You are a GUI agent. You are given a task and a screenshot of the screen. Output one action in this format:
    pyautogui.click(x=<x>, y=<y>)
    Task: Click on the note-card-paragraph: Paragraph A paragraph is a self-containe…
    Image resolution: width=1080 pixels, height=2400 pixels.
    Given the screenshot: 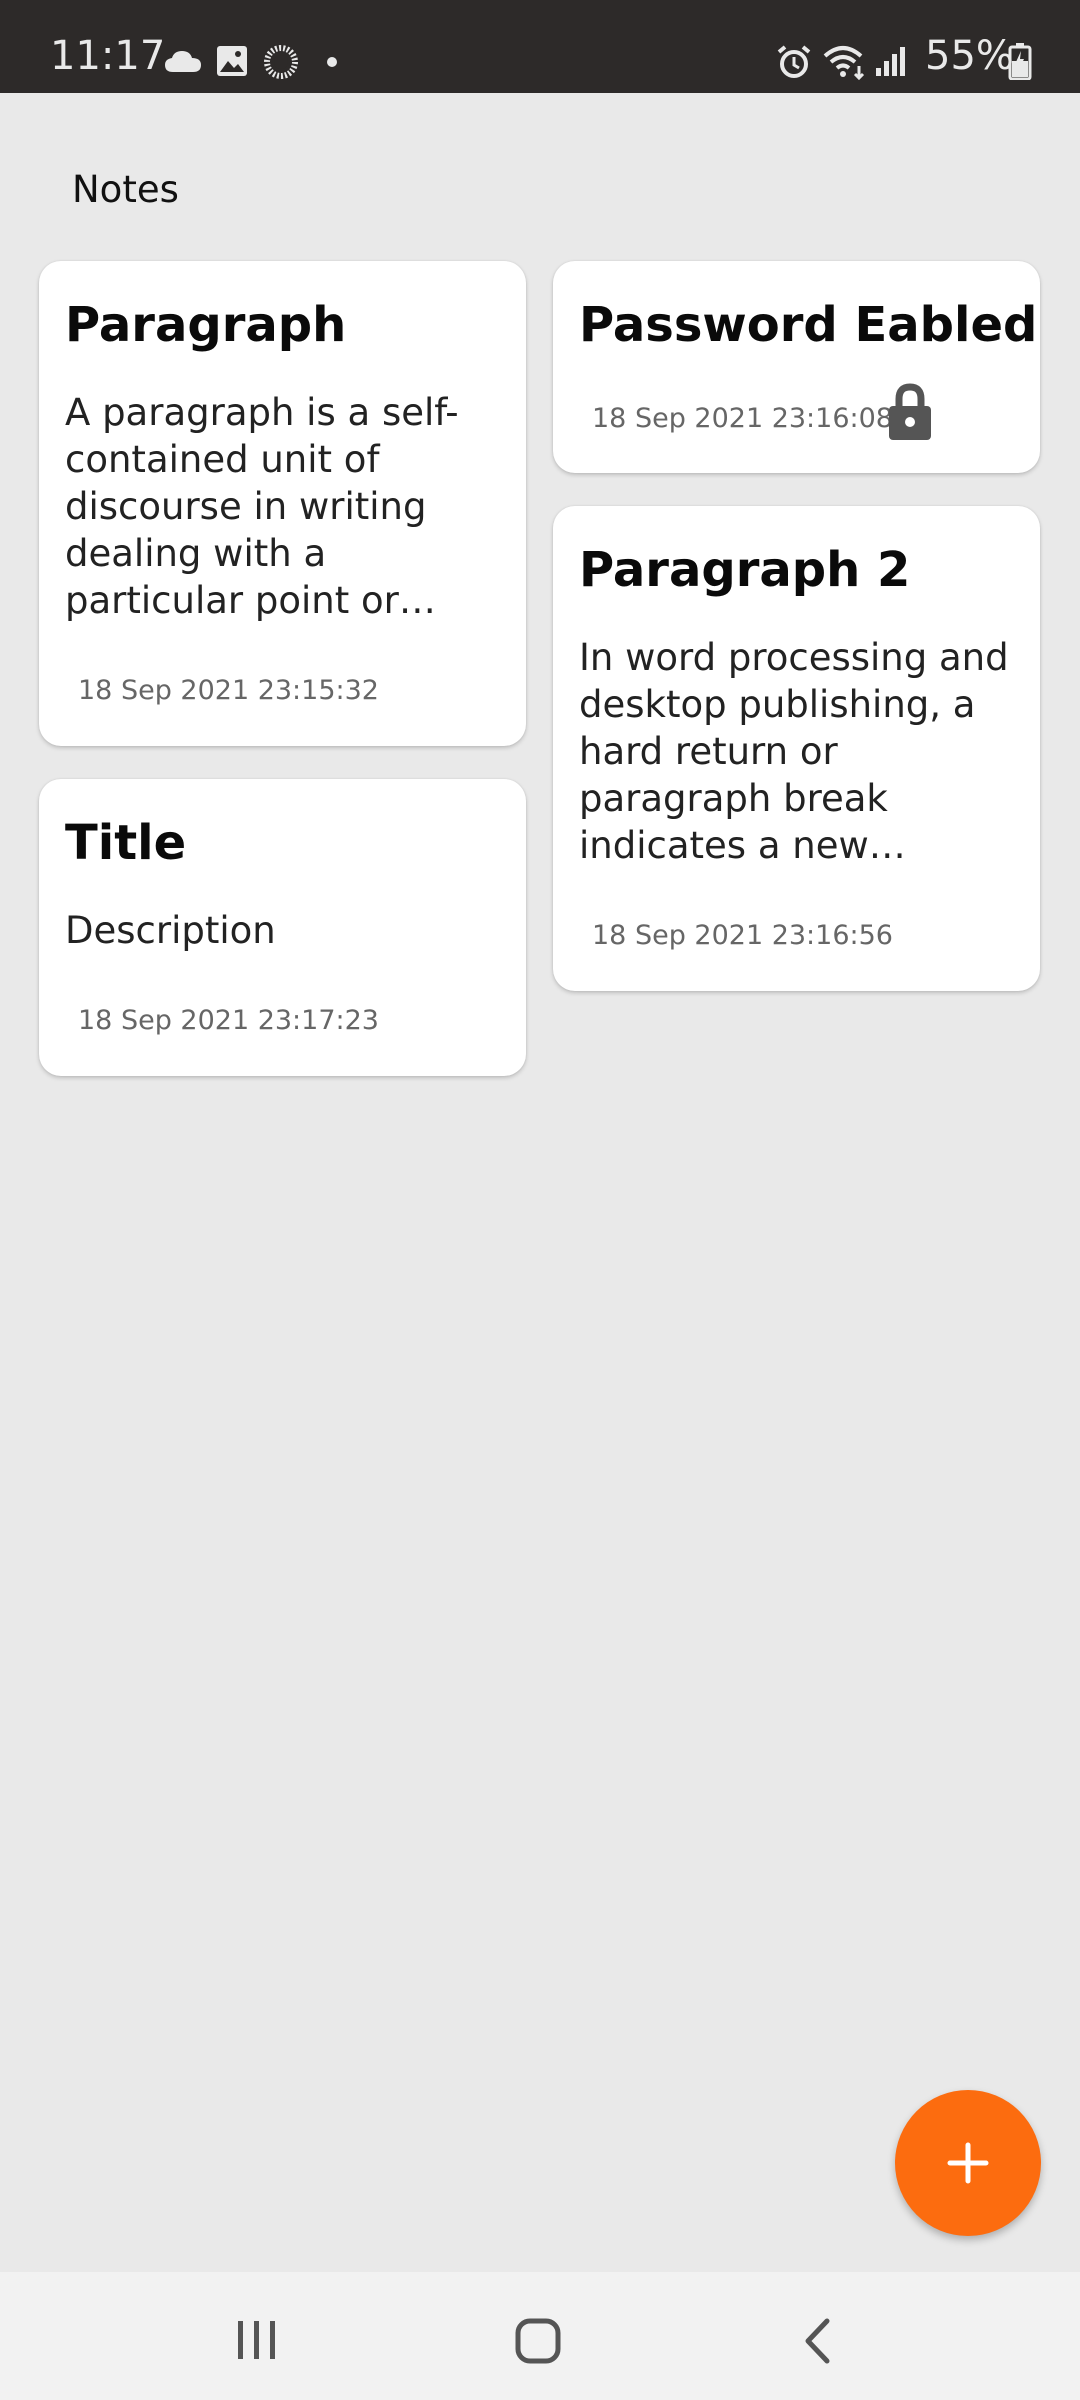 What is the action you would take?
    pyautogui.click(x=282, y=503)
    